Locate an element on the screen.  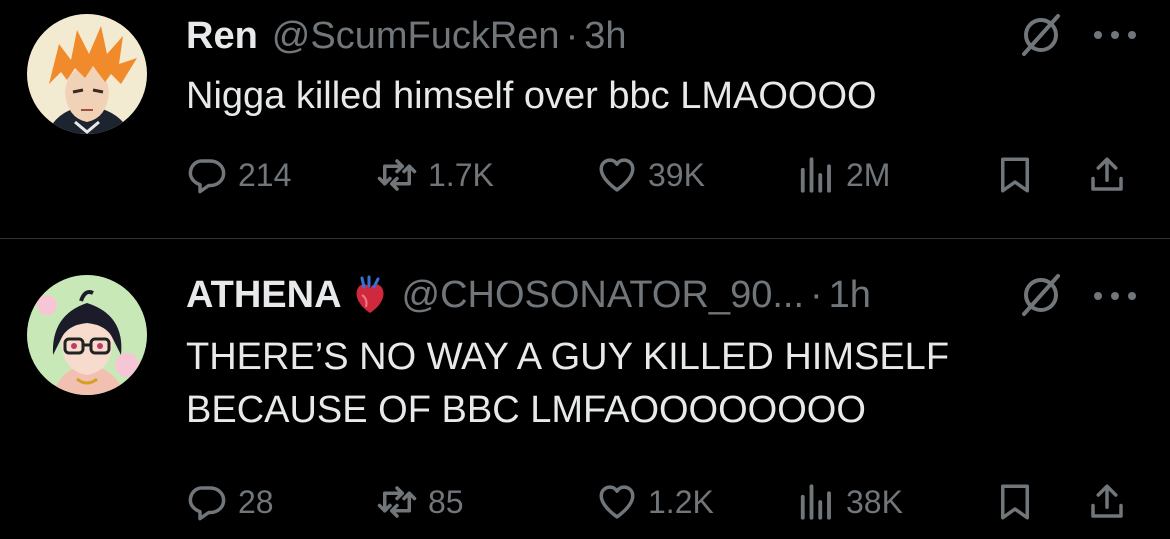
like-button: 39K is located at coordinates (650, 175).